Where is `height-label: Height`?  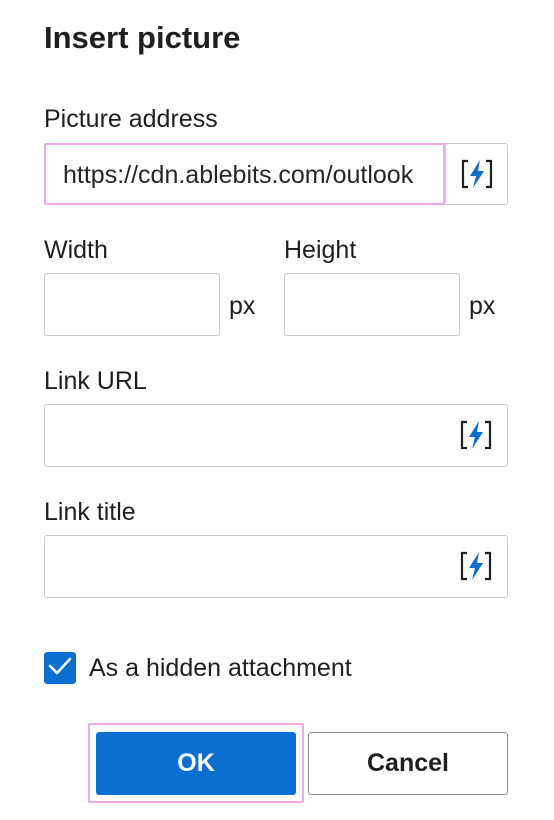 height-label: Height is located at coordinates (320, 250).